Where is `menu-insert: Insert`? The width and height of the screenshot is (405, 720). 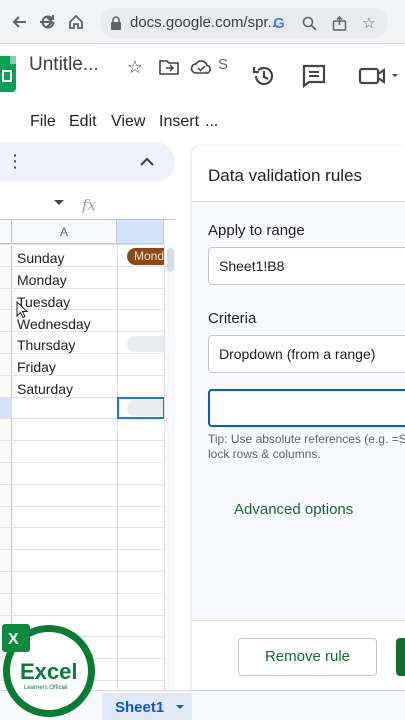
menu-insert: Insert is located at coordinates (179, 122).